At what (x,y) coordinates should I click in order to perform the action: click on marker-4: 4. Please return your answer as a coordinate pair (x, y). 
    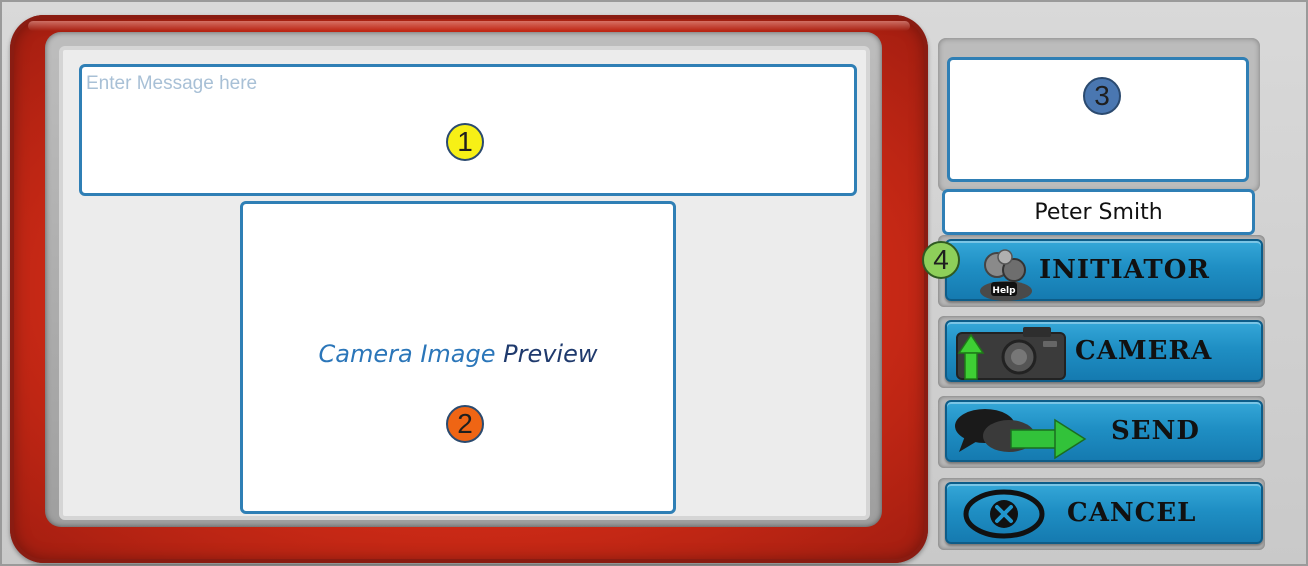
    Looking at the image, I should click on (941, 260).